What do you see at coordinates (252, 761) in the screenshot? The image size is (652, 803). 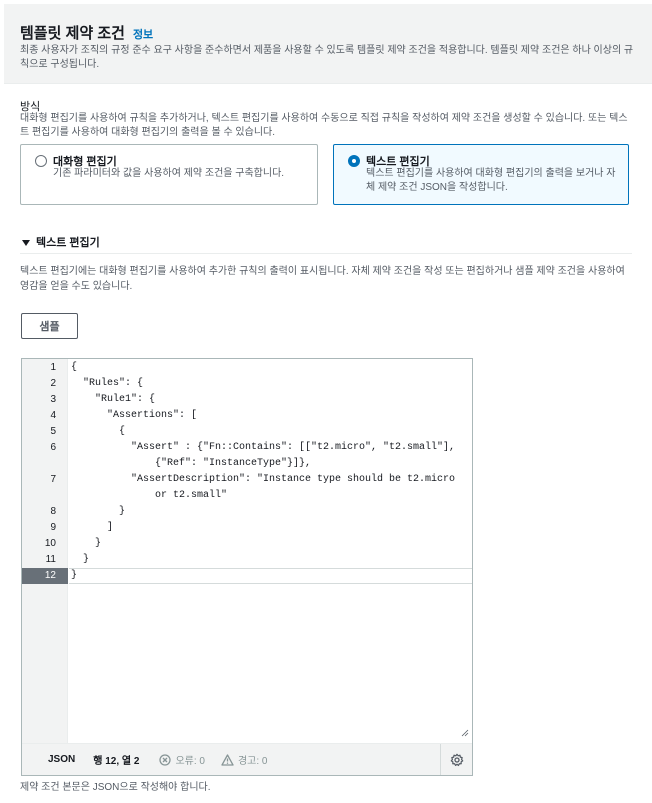 I see `warnings-count: 경고: 0` at bounding box center [252, 761].